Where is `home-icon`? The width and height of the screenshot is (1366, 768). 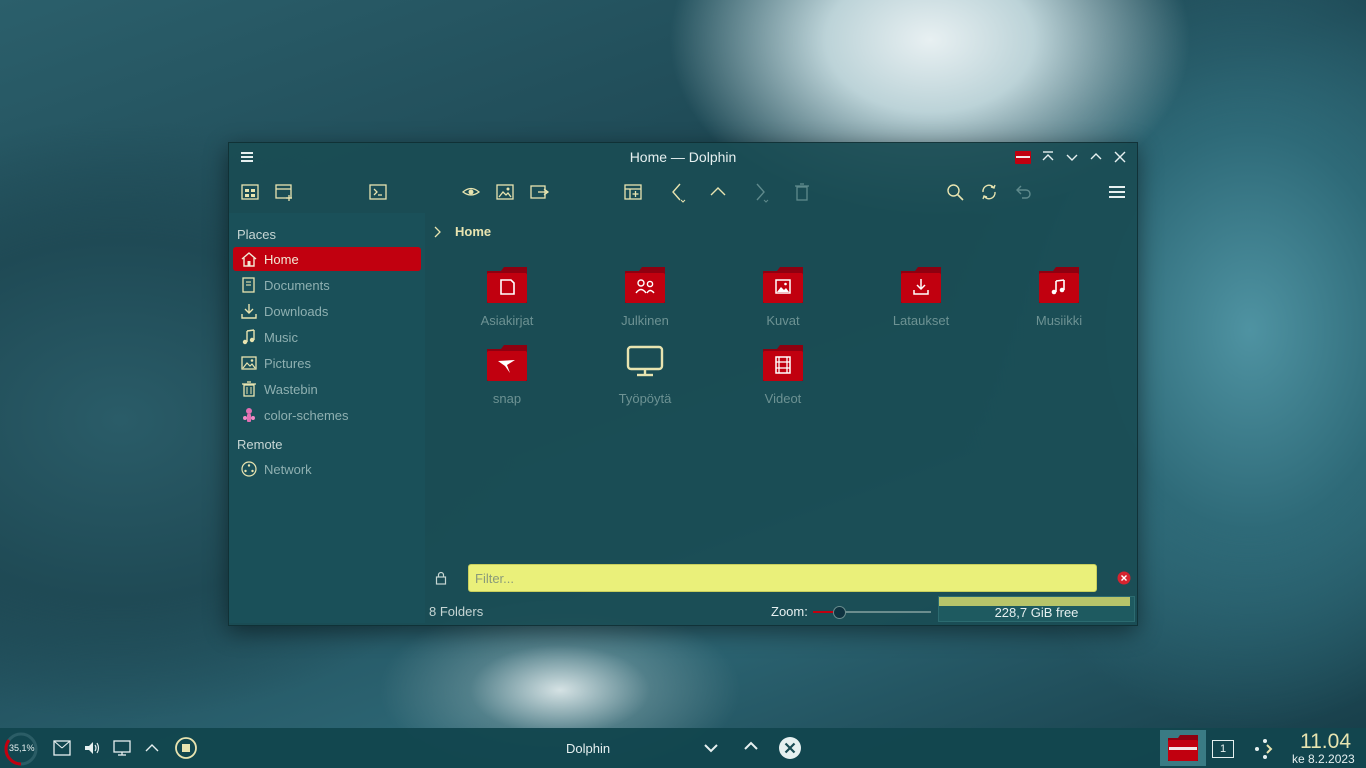 home-icon is located at coordinates (249, 259).